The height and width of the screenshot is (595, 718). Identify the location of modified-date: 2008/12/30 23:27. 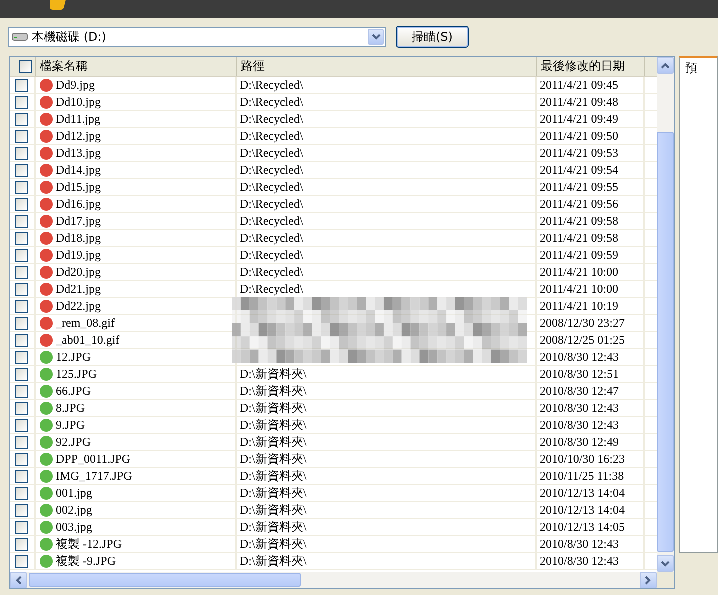
(583, 323).